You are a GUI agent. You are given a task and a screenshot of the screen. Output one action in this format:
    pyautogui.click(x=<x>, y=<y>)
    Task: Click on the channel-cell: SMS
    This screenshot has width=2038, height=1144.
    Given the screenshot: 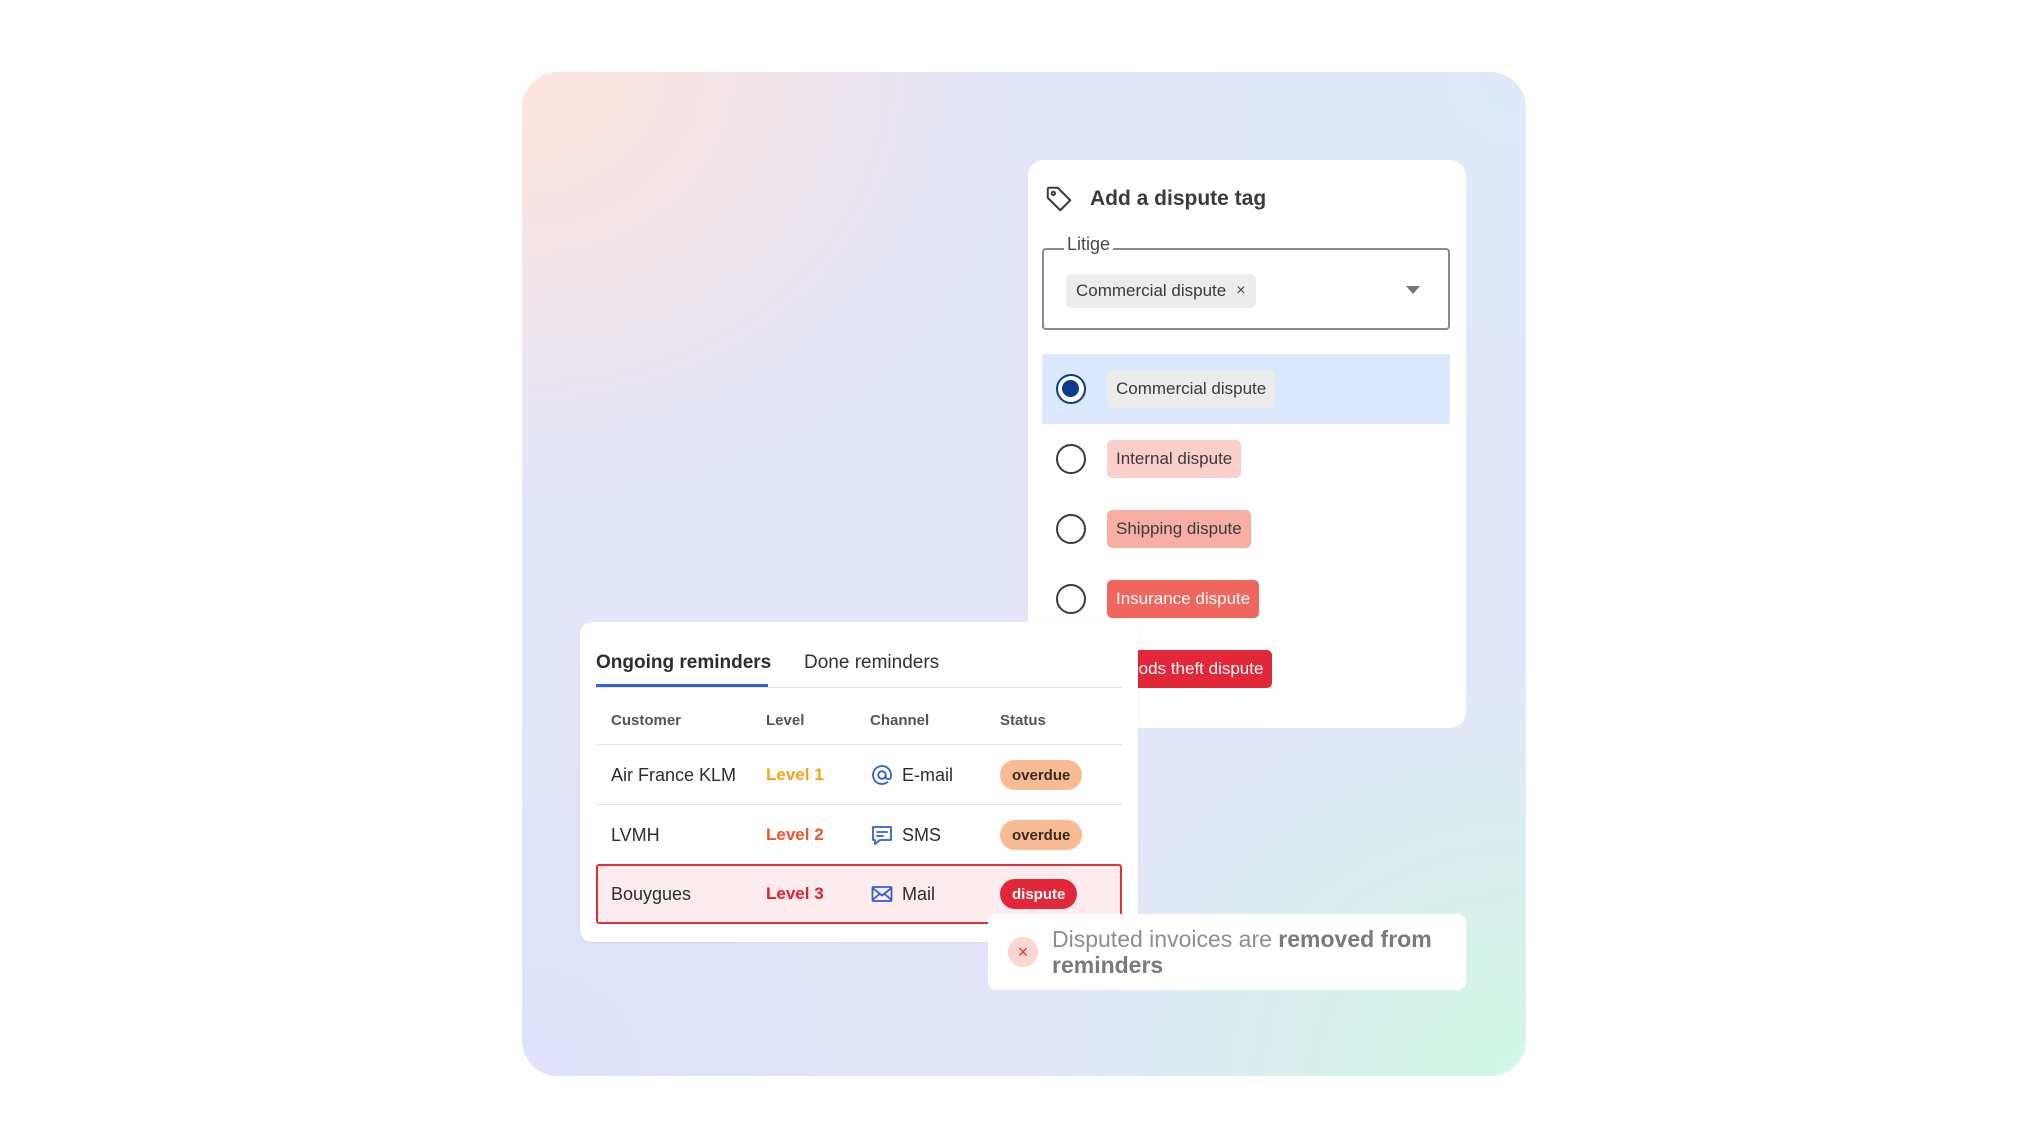 What is the action you would take?
    pyautogui.click(x=905, y=835)
    